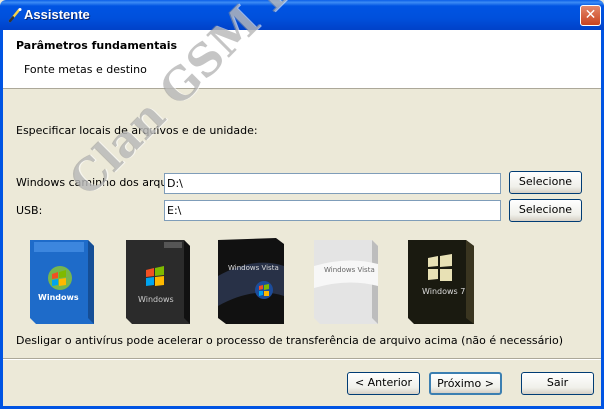 The width and height of the screenshot is (604, 409). What do you see at coordinates (545, 210) in the screenshot?
I see `select-usb-button: Selecione` at bounding box center [545, 210].